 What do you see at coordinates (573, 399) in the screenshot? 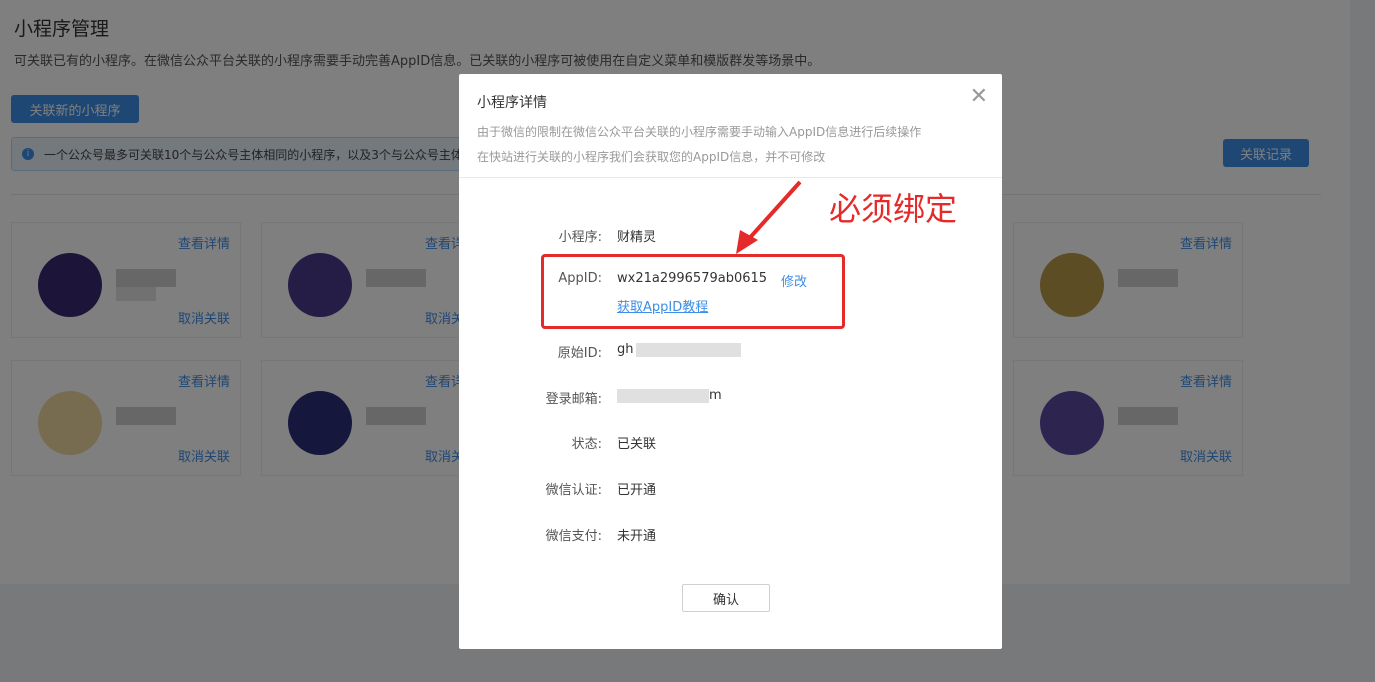
I see `email-label: 登录邮箱:` at bounding box center [573, 399].